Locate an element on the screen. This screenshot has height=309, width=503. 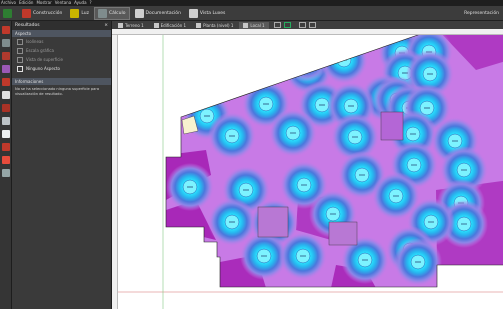
ribbon-representacion: Representación is located at coordinates (483, 13).